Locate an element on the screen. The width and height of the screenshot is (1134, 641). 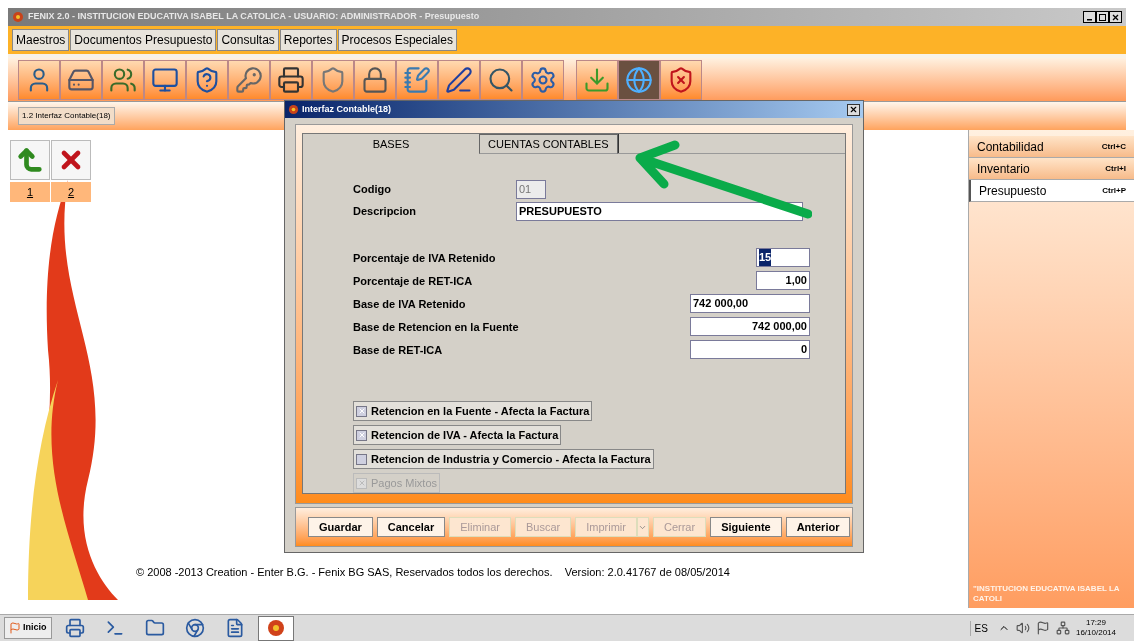
search-icon is located at coordinates (501, 79).